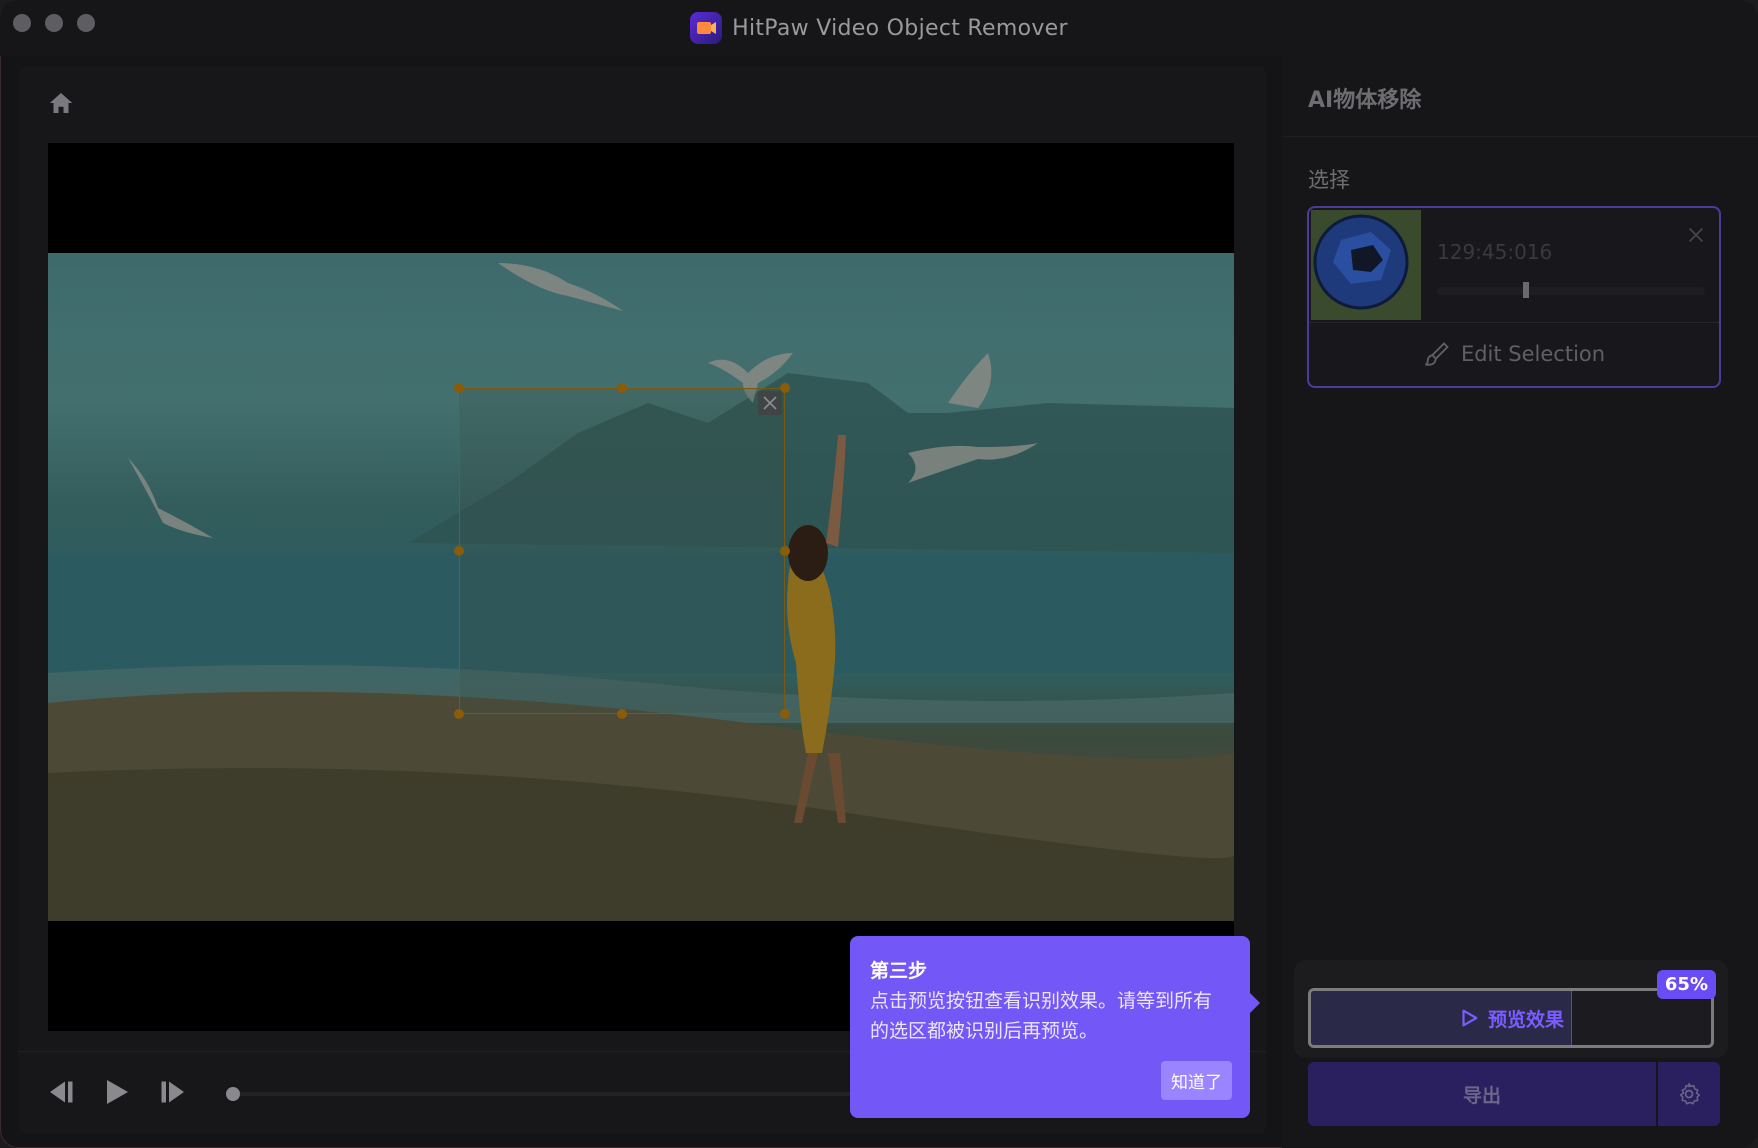 This screenshot has width=1758, height=1148. Describe the element at coordinates (233, 1094) in the screenshot. I see `timeline-playhead` at that location.